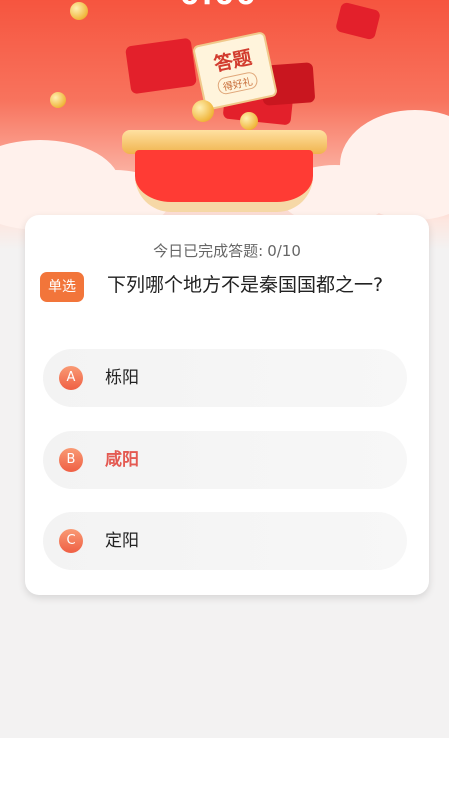  I want to click on option-letter-badge: A, so click(71, 378).